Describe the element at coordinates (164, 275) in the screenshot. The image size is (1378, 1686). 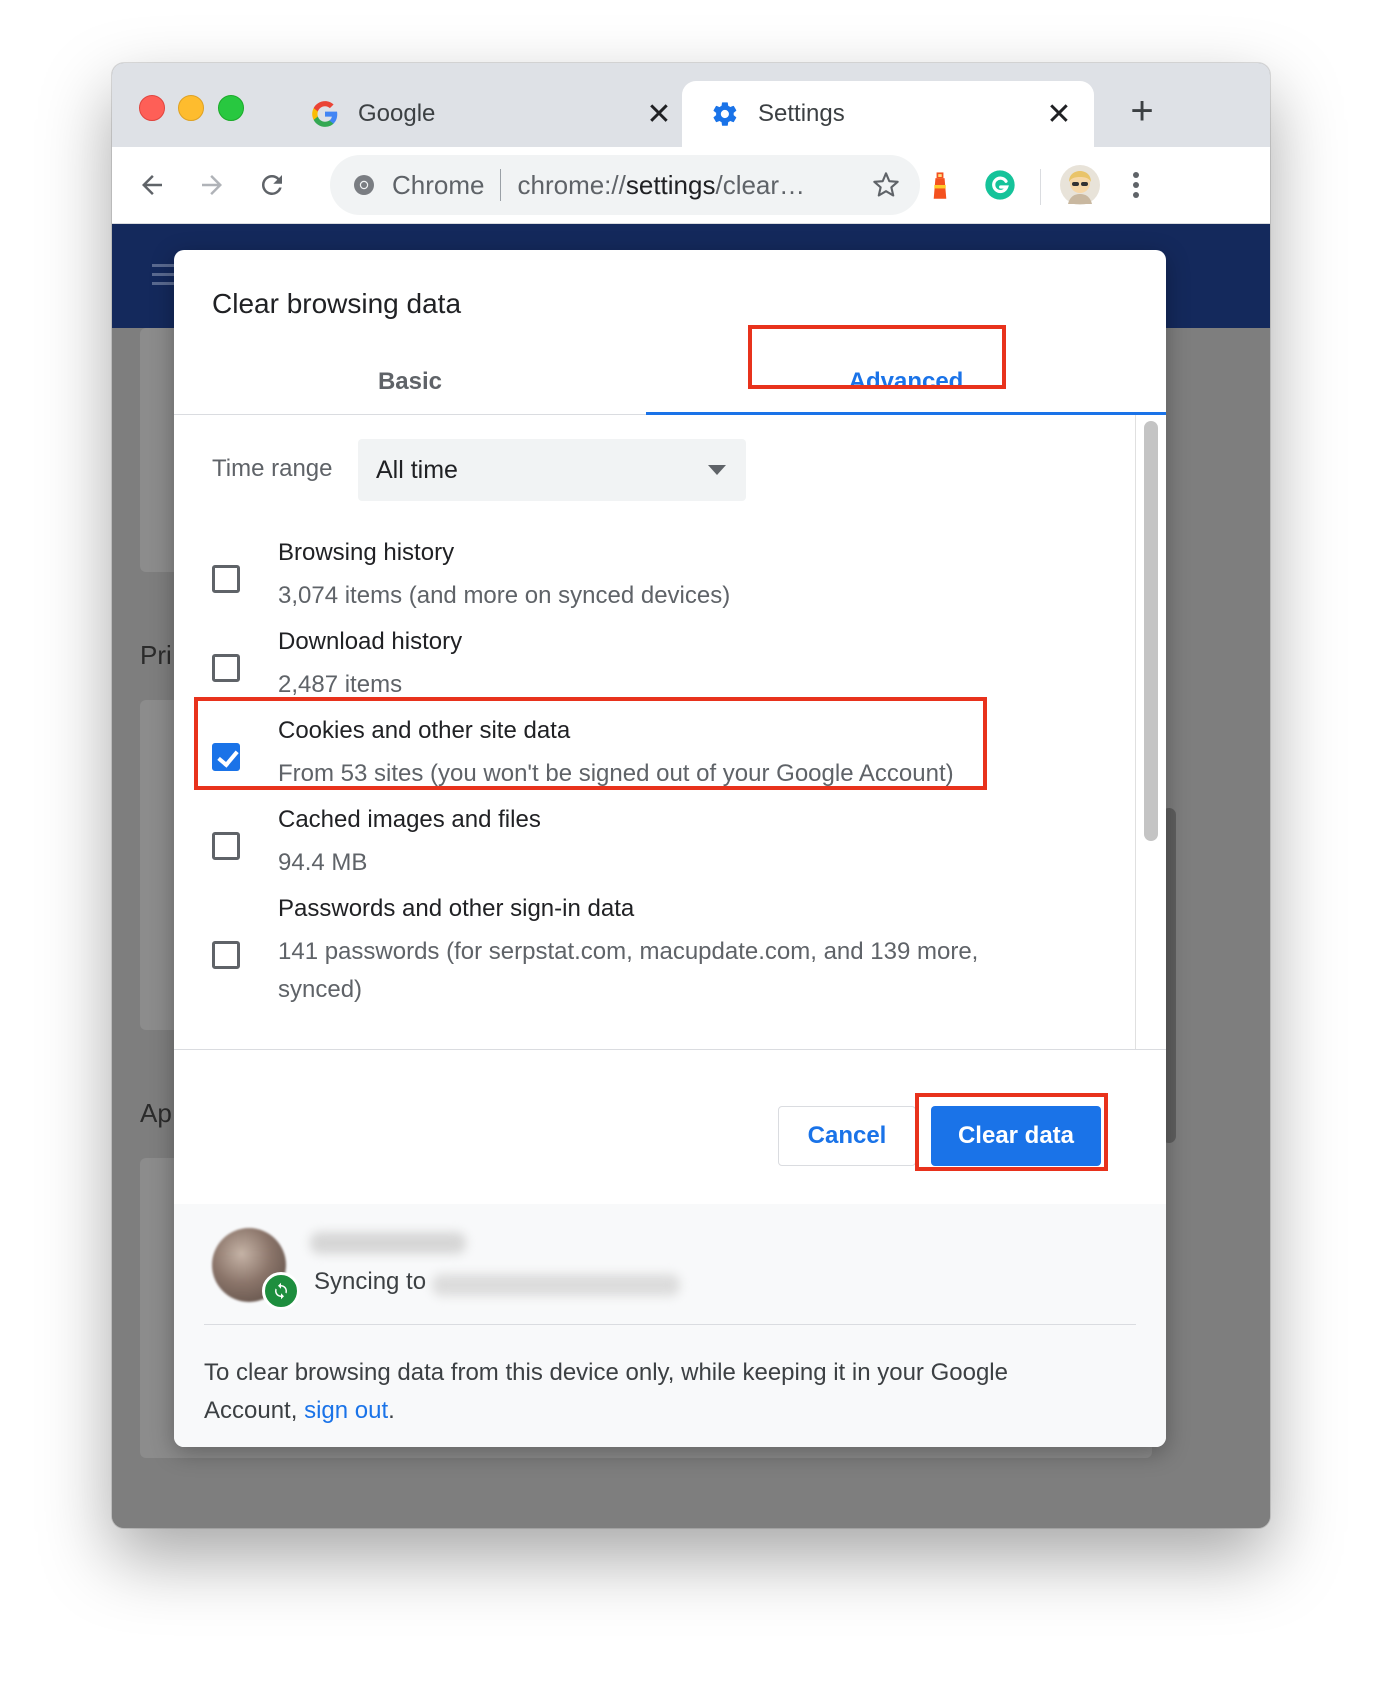
I see `hamburger-icon` at that location.